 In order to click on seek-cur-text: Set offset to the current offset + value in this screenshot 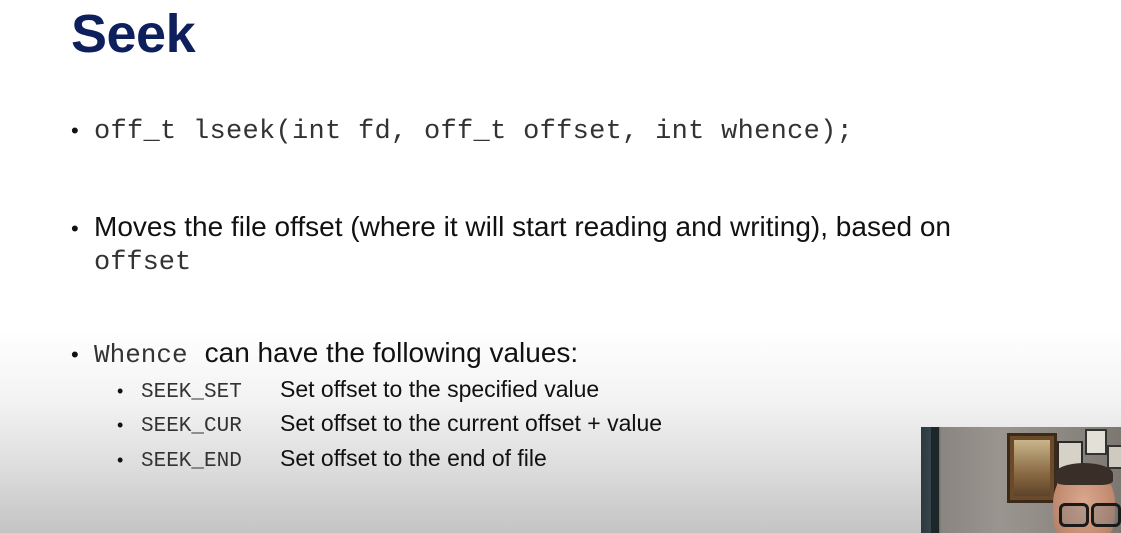, I will do `click(471, 423)`.